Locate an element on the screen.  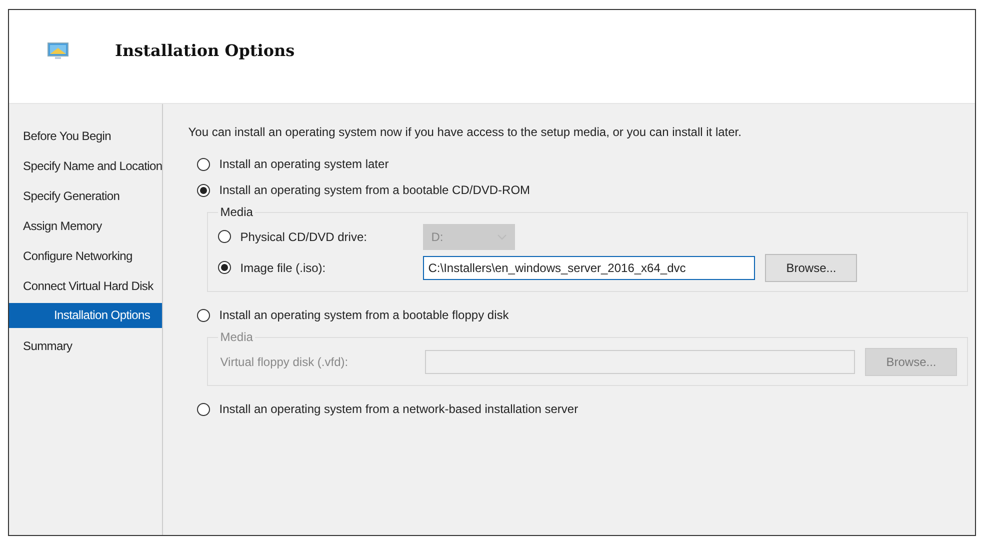
sidebar-item: Assign Memory is located at coordinates (85, 226).